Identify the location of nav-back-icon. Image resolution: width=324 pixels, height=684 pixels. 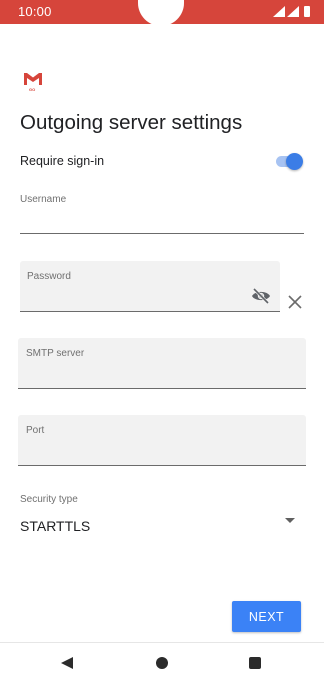
(67, 663).